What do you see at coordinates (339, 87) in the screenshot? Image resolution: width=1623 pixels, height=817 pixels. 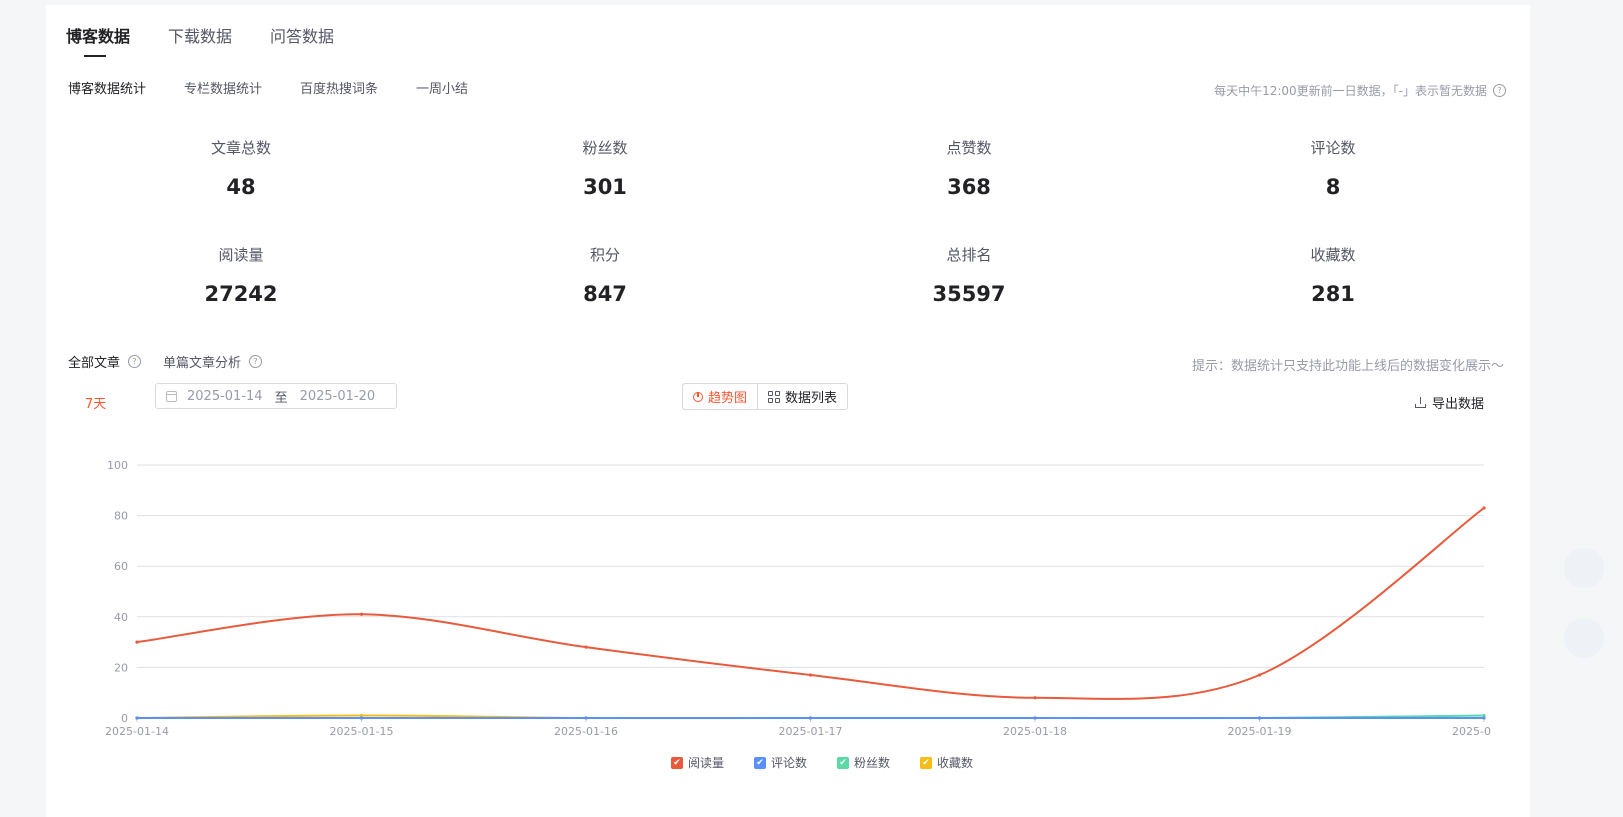 I see `subtab-baidu-hot: 百度热搜词条` at bounding box center [339, 87].